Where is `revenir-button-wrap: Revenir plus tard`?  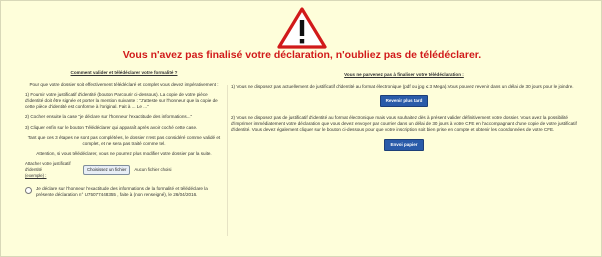
revenir-button-wrap: Revenir plus tard is located at coordinates (404, 101).